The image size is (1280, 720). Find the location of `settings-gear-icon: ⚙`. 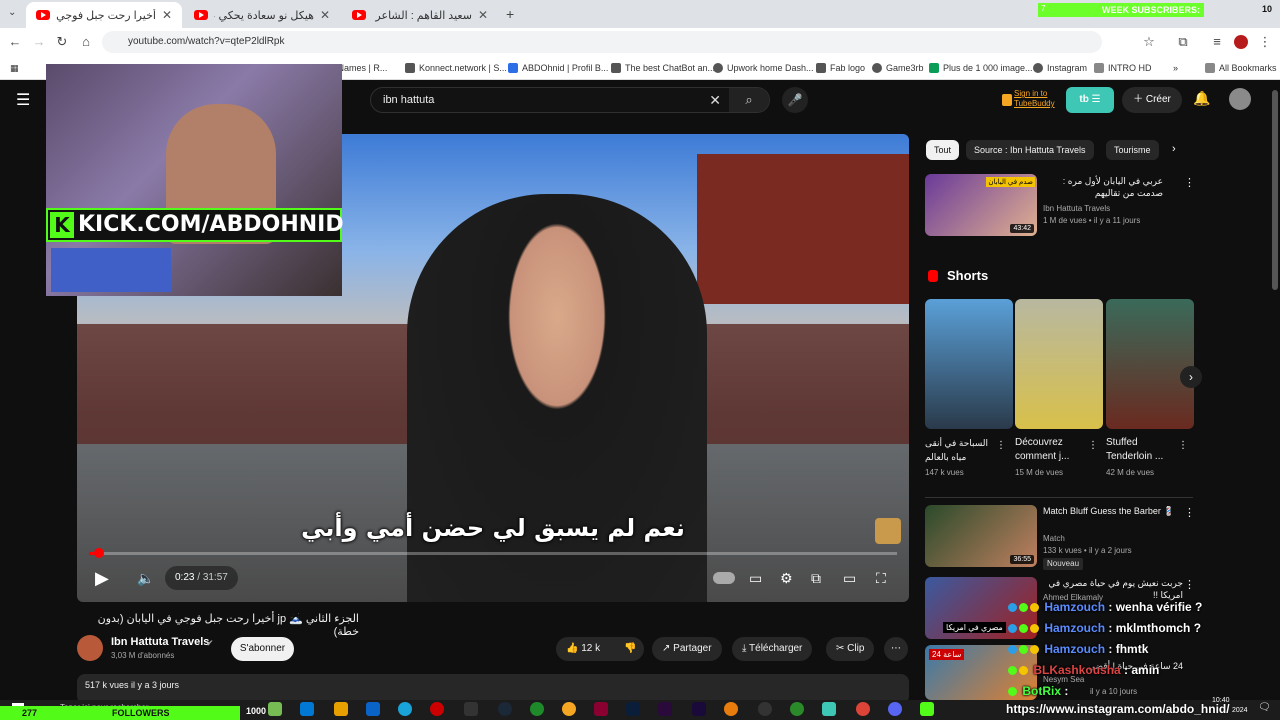

settings-gear-icon: ⚙ is located at coordinates (786, 578).